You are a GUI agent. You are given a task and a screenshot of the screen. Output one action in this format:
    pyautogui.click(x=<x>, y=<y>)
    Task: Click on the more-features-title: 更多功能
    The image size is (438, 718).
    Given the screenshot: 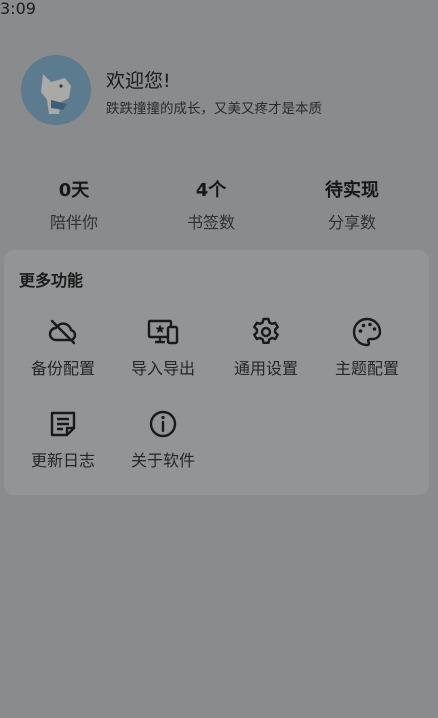 What is the action you would take?
    pyautogui.click(x=51, y=280)
    